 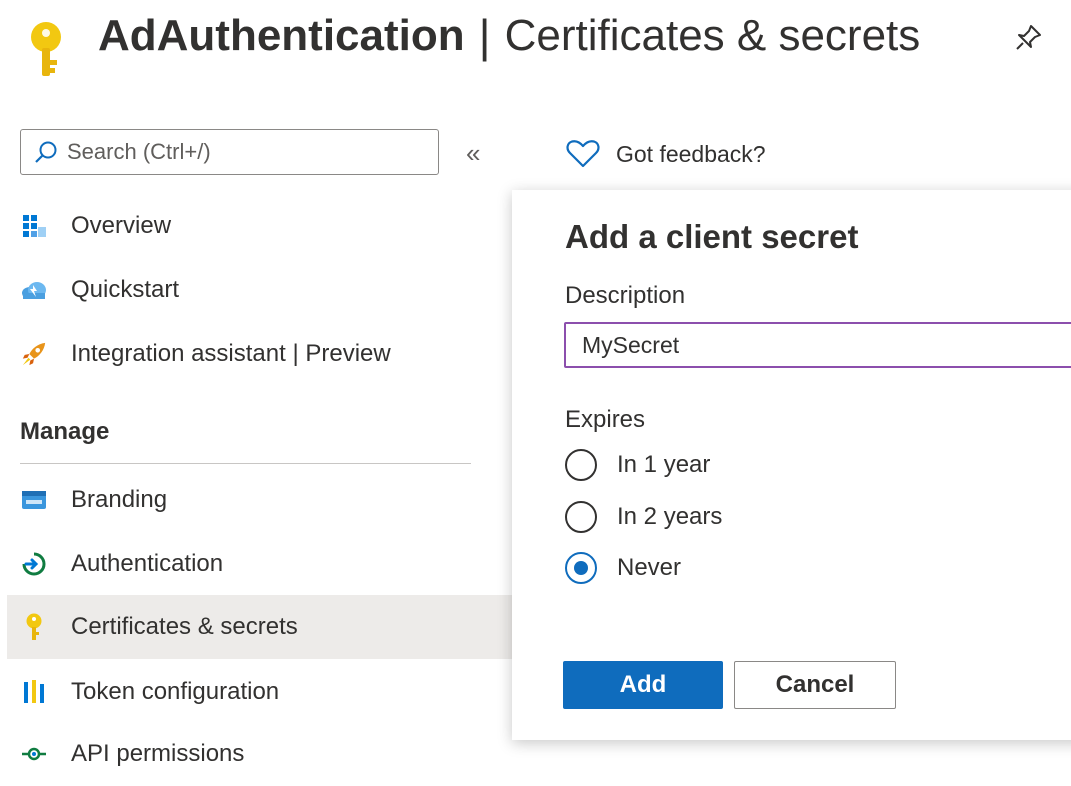 I want to click on feedback-button: Got feedback?, so click(x=666, y=154).